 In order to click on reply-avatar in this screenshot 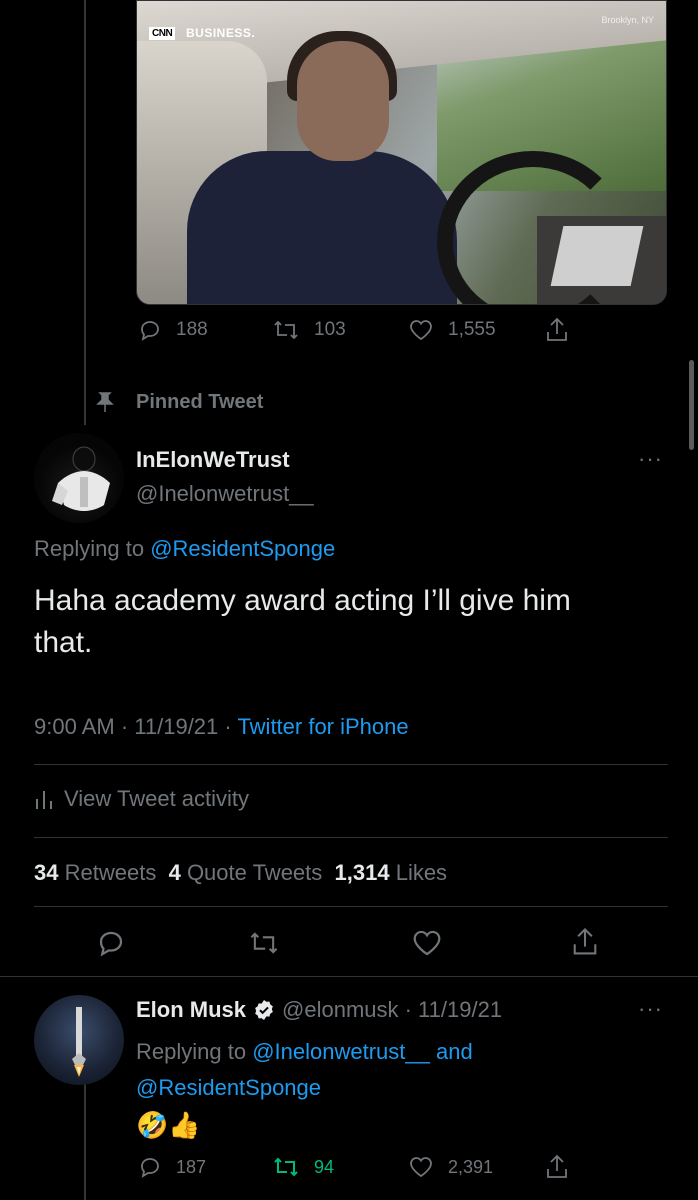, I will do `click(79, 1040)`.